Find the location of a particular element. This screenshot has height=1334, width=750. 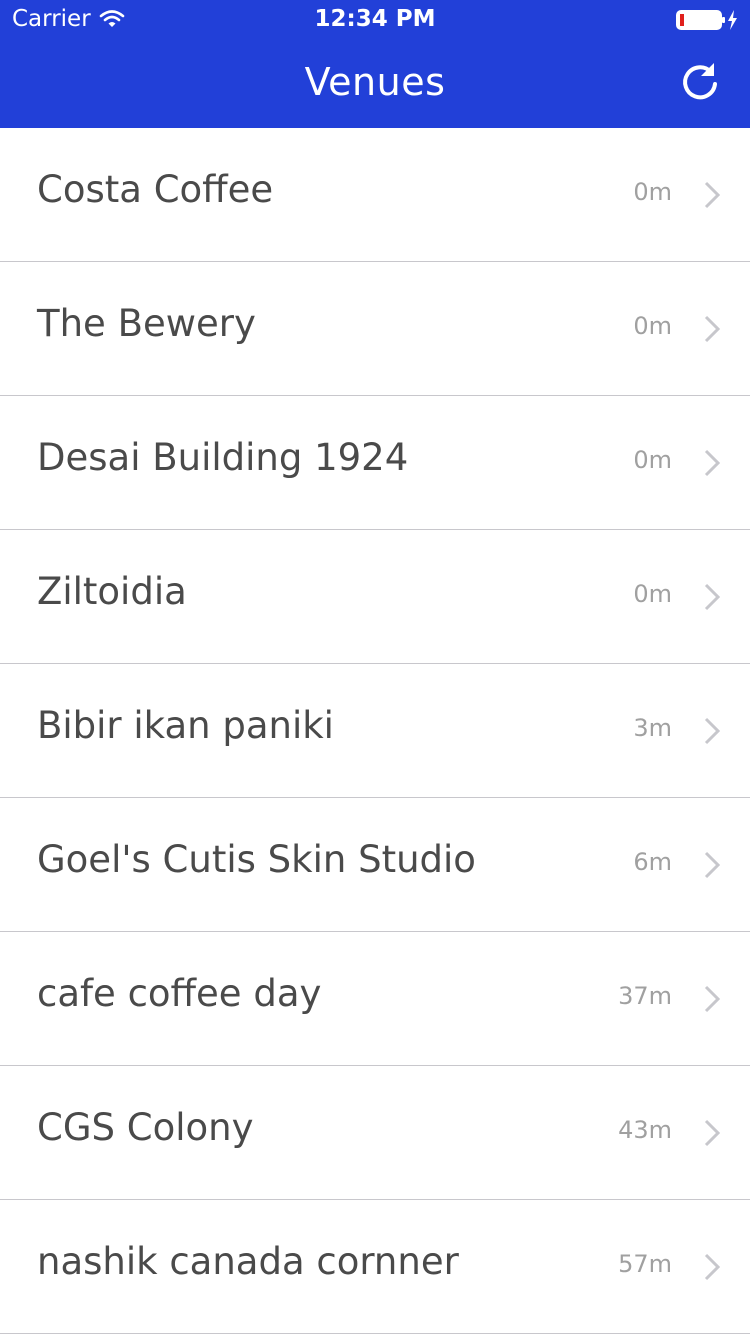

venue-name: cafe coffee day is located at coordinates (179, 993).